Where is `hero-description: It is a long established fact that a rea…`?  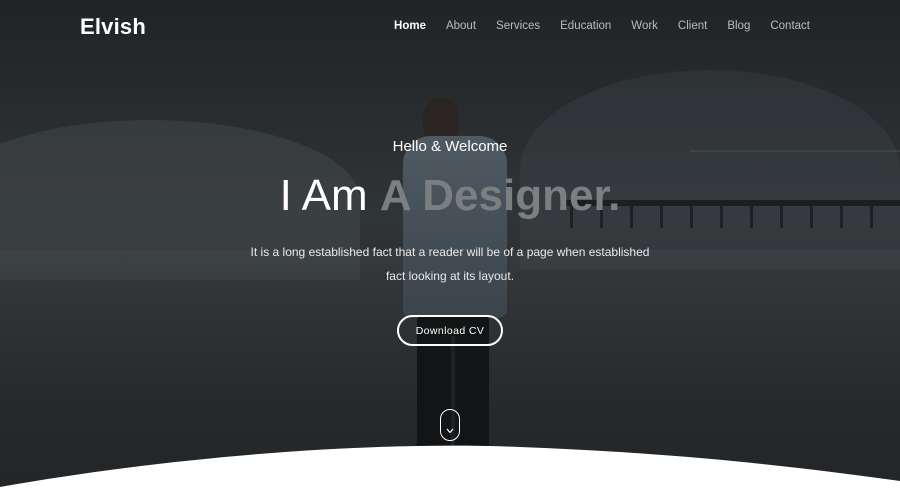
hero-description: It is a long established fact that a rea… is located at coordinates (450, 264).